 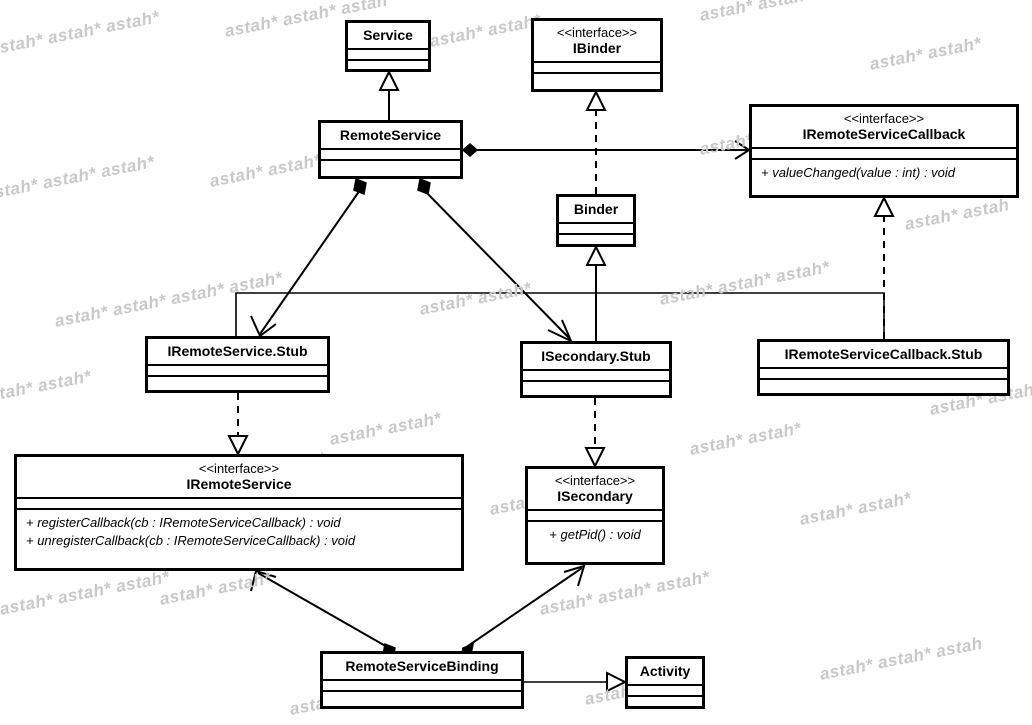 I want to click on class-name: RemoteService, so click(x=390, y=135).